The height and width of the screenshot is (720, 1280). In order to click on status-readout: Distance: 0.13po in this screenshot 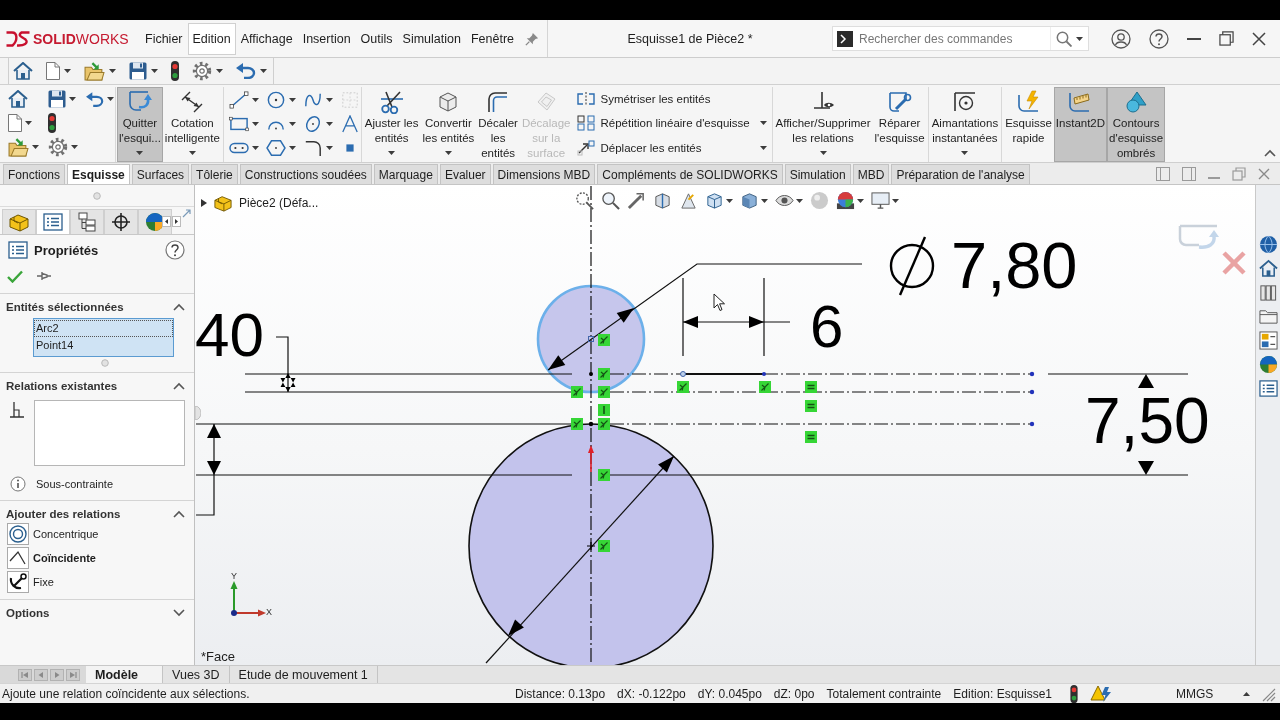, I will do `click(560, 693)`.